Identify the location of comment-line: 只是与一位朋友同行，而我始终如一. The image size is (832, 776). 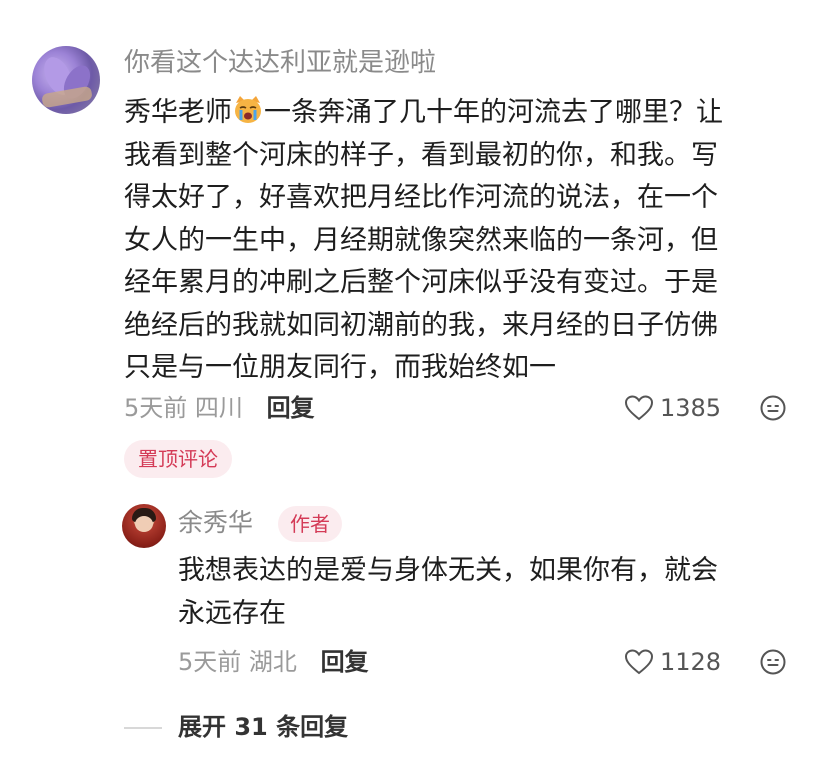
(340, 367).